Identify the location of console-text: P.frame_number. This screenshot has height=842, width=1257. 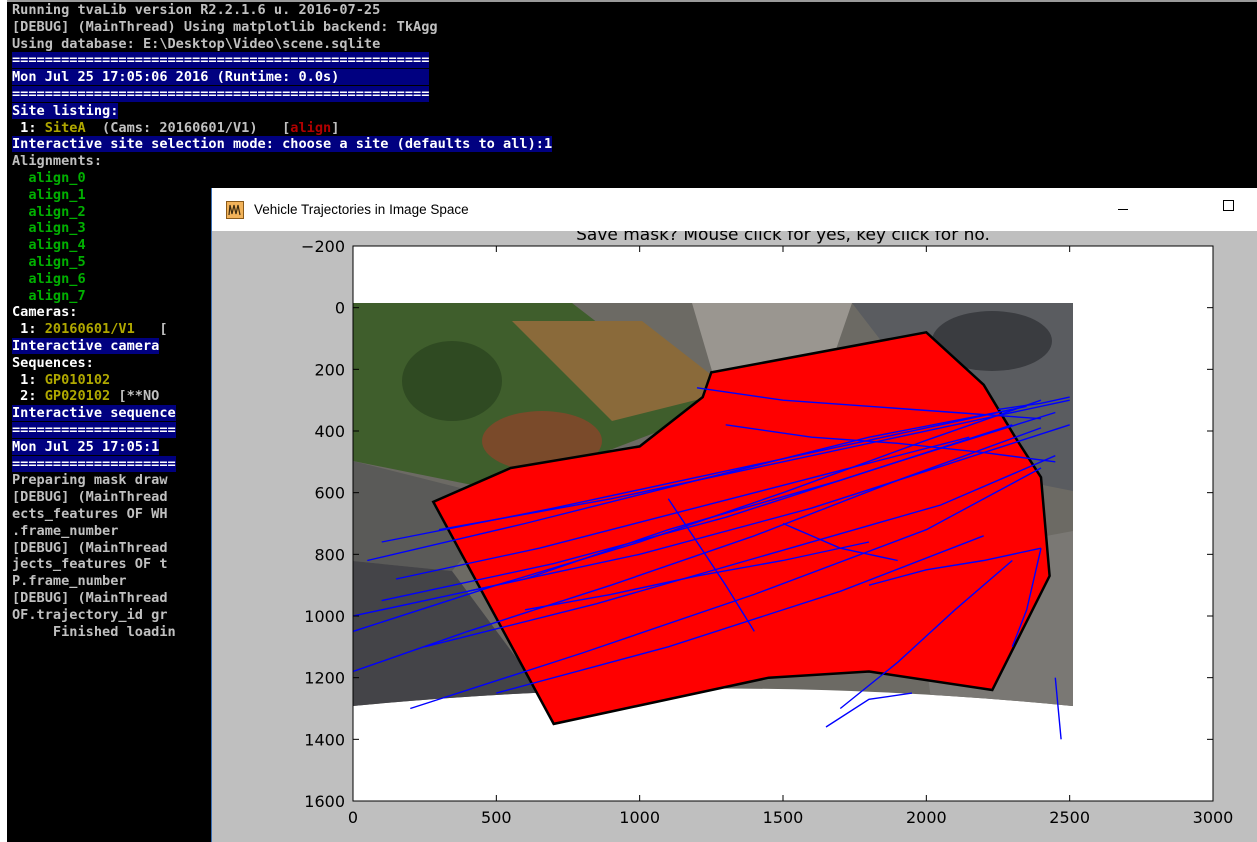
(69, 581).